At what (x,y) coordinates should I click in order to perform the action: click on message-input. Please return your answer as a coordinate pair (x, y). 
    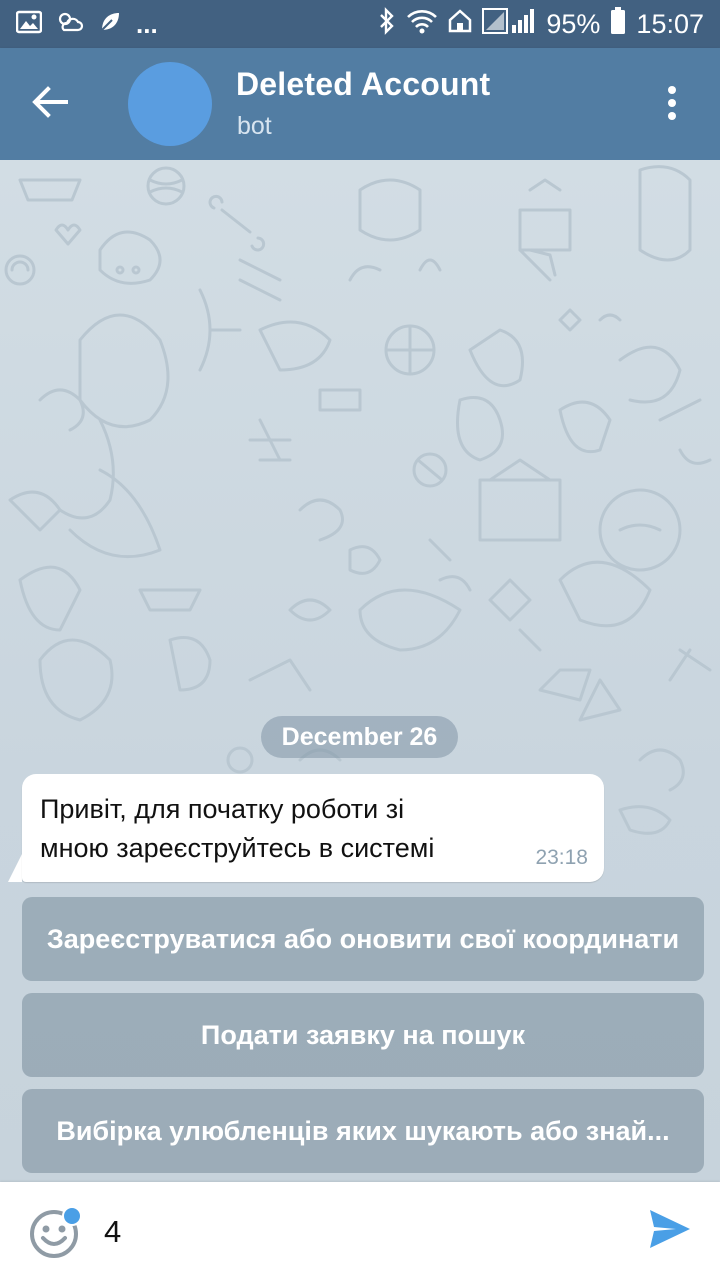
    Looking at the image, I should click on (364, 1232).